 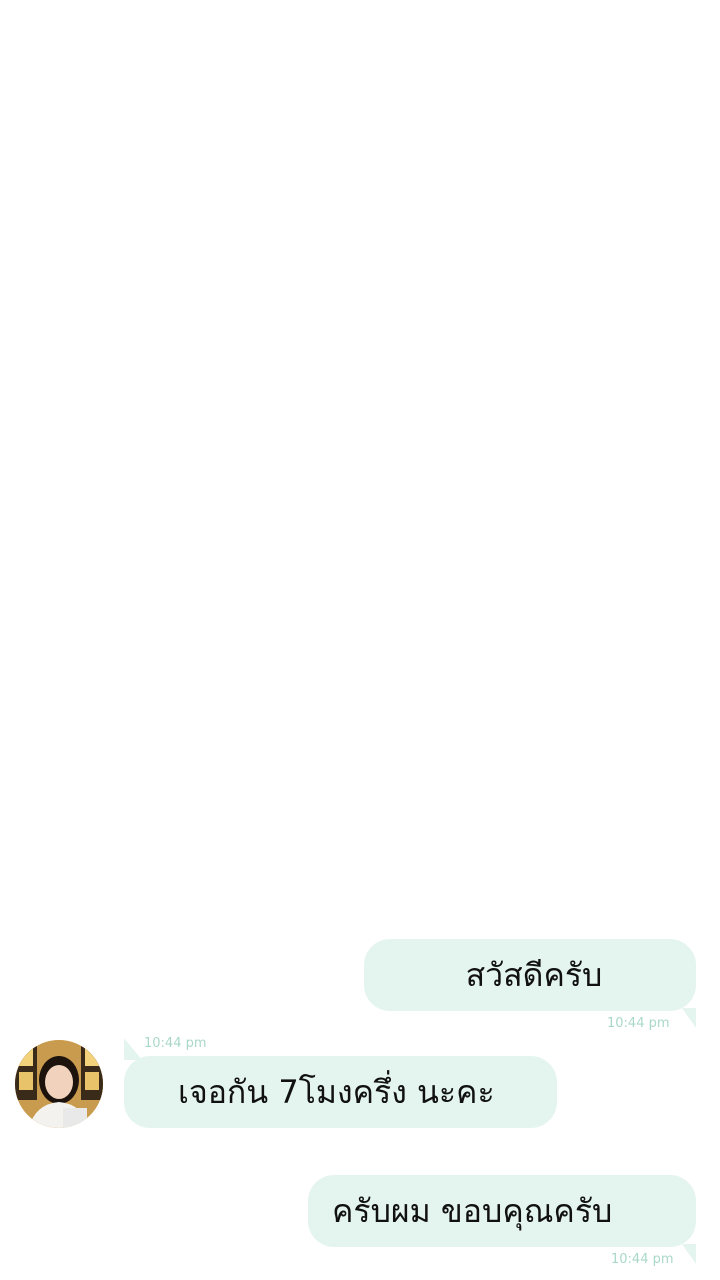 I want to click on message-text: สวัสดีครับ, so click(x=534, y=975).